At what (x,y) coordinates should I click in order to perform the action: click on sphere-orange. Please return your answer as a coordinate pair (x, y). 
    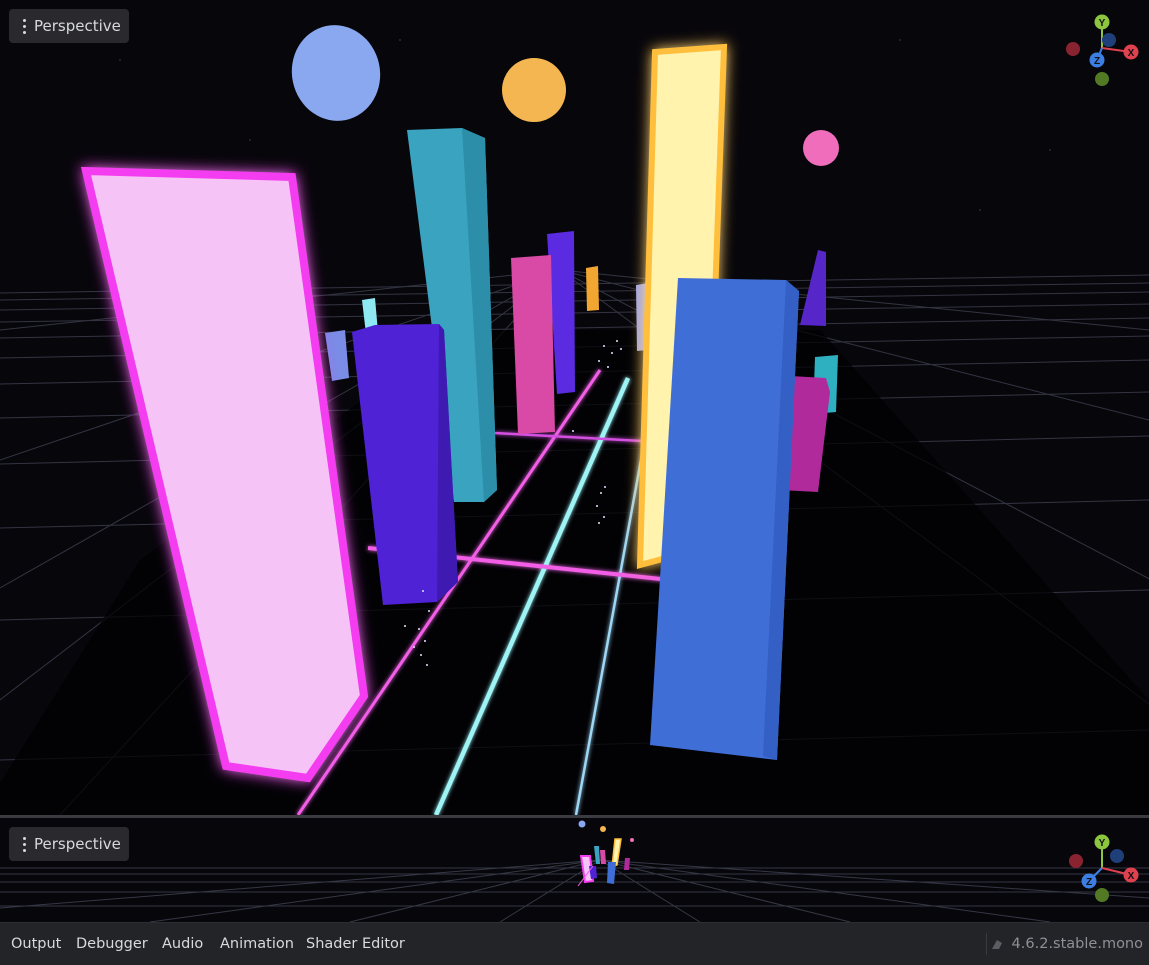
    Looking at the image, I should click on (534, 90).